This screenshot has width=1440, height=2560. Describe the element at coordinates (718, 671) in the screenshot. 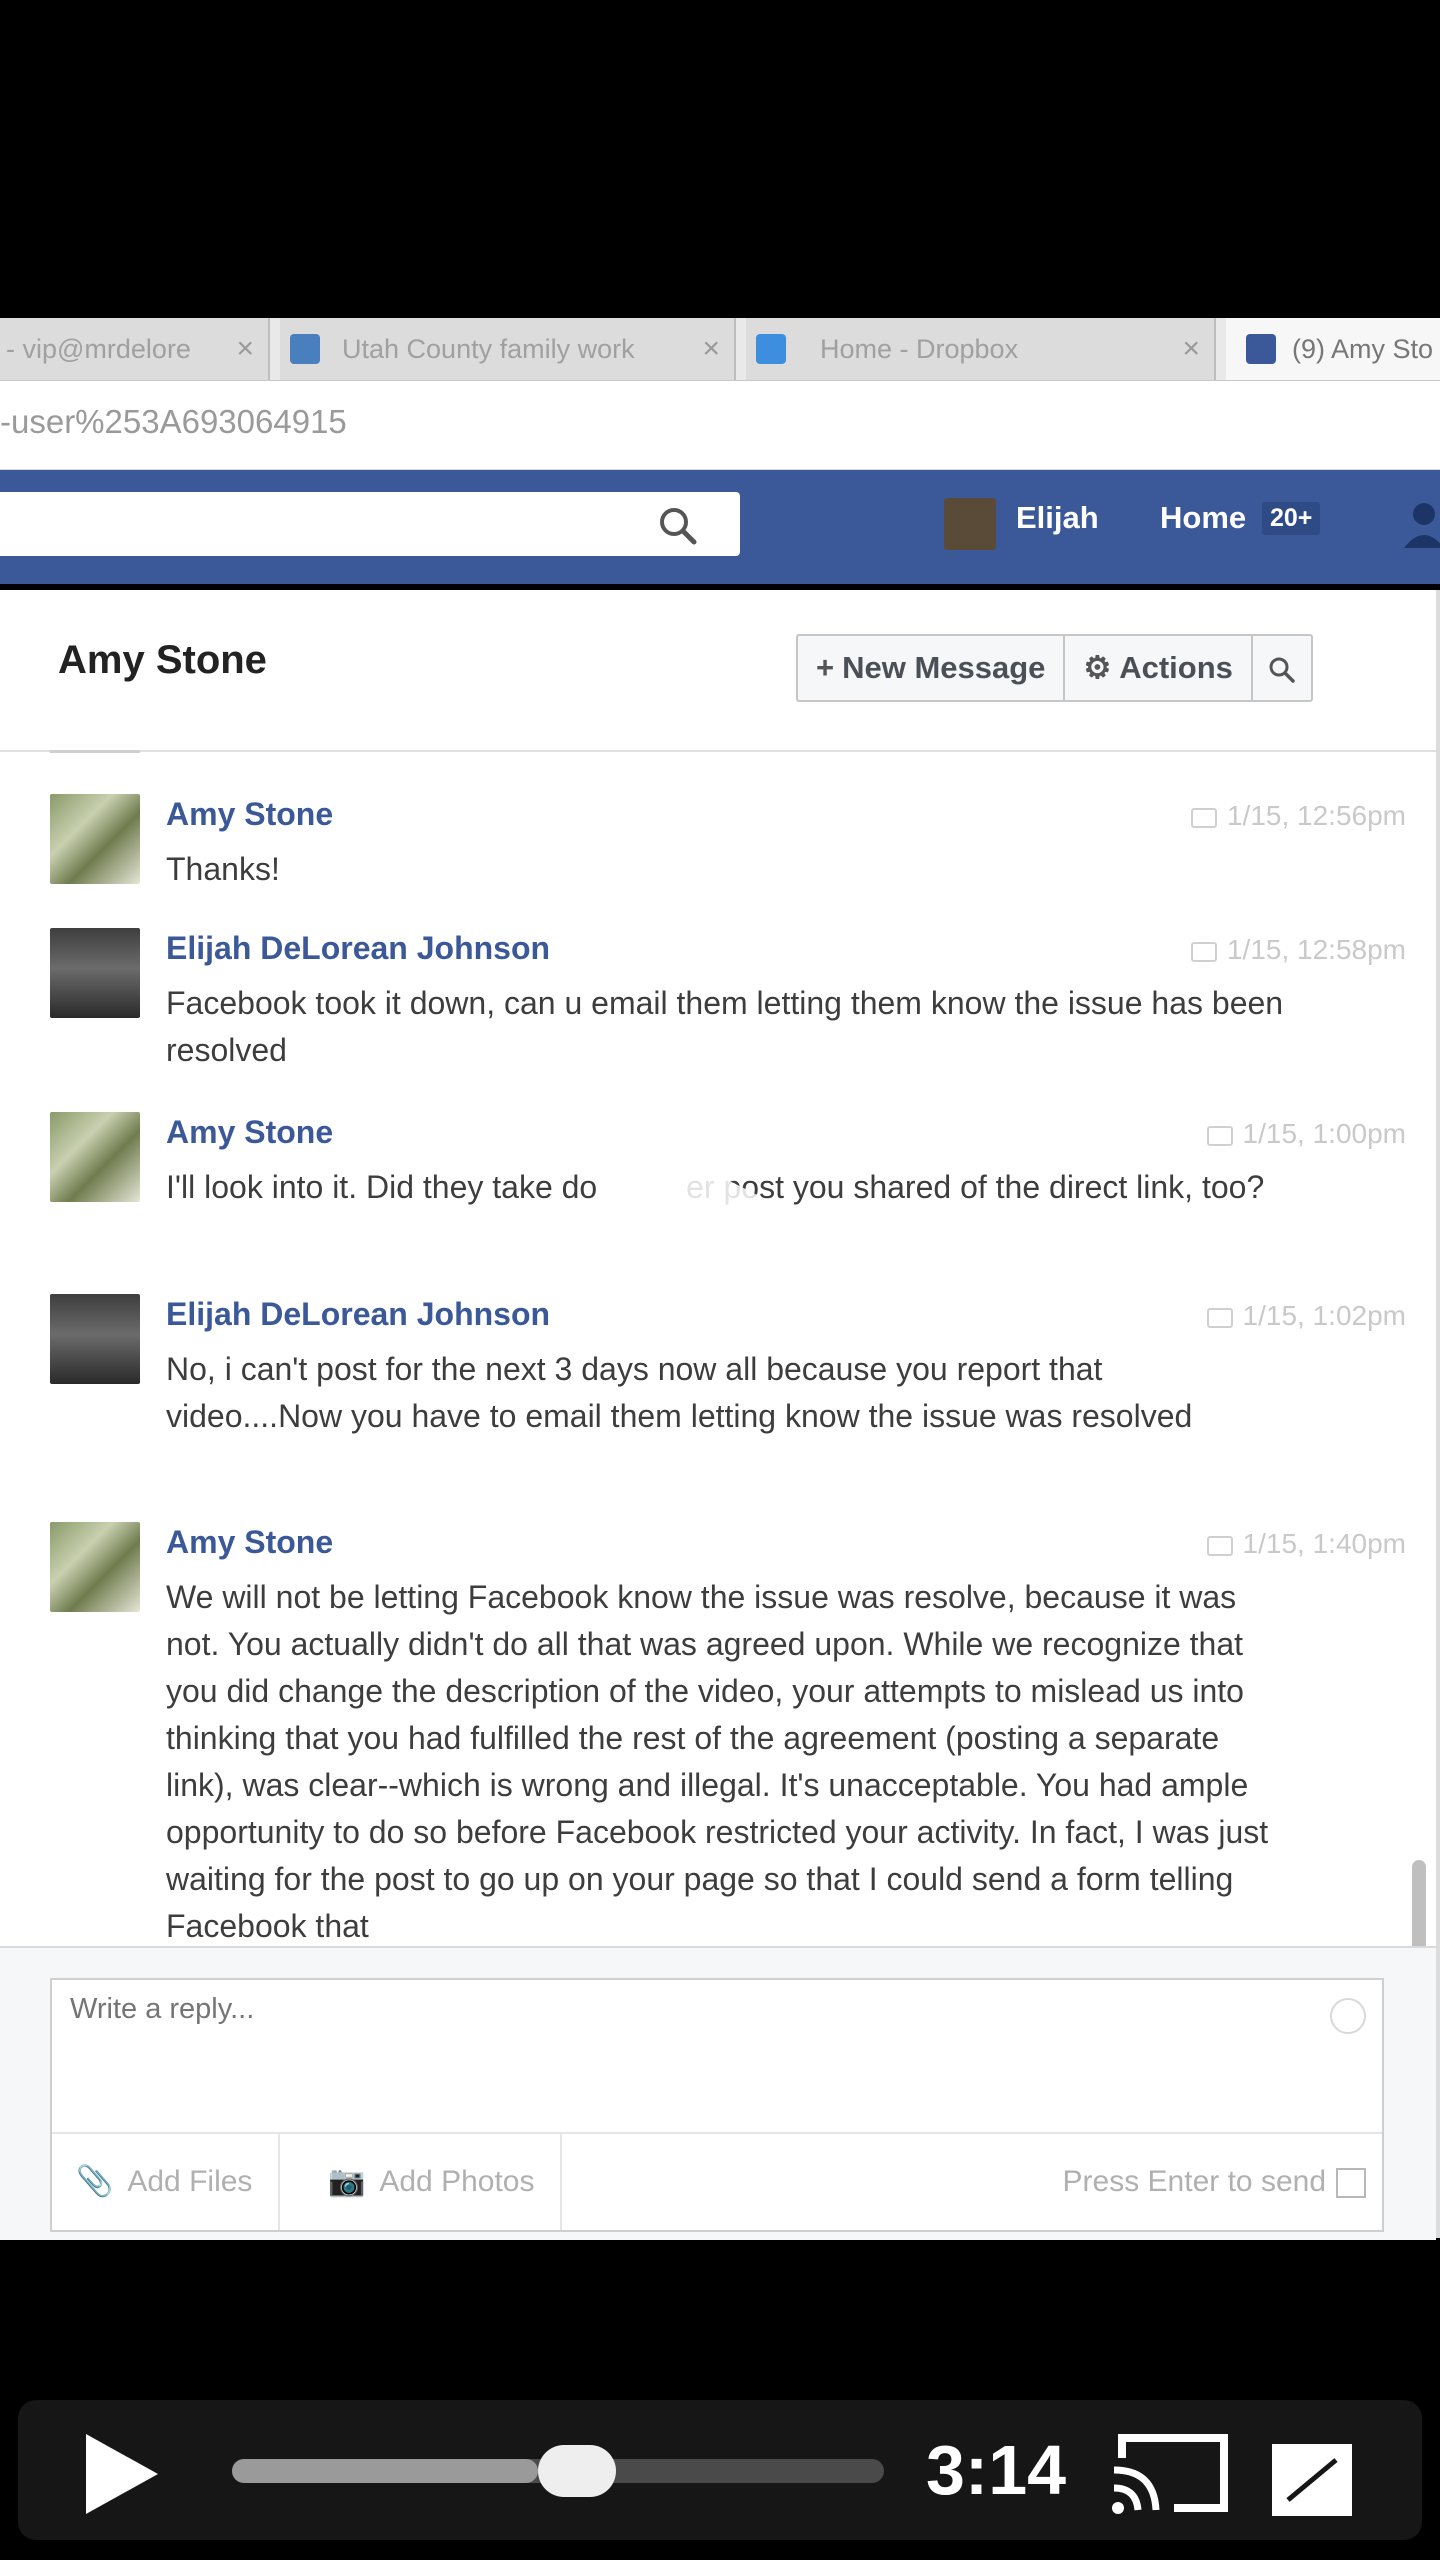

I see `conversation-header: Amy Stone + New Message ⚙ Actions` at that location.